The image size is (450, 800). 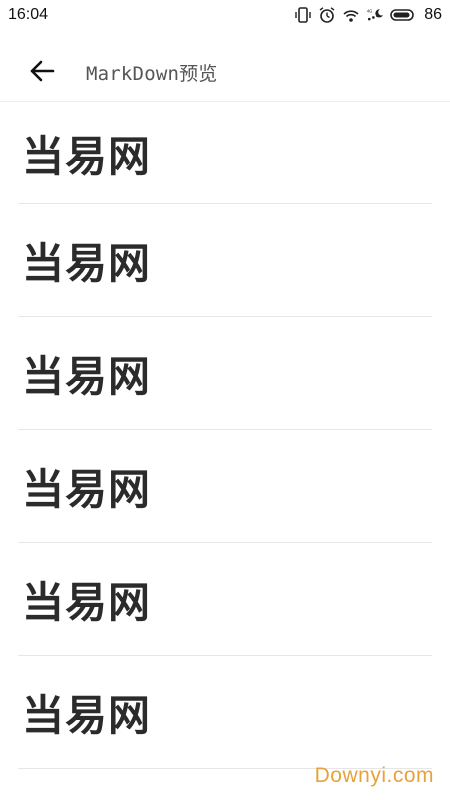 What do you see at coordinates (225, 15) in the screenshot?
I see `status-bar: 16:04 4G 86` at bounding box center [225, 15].